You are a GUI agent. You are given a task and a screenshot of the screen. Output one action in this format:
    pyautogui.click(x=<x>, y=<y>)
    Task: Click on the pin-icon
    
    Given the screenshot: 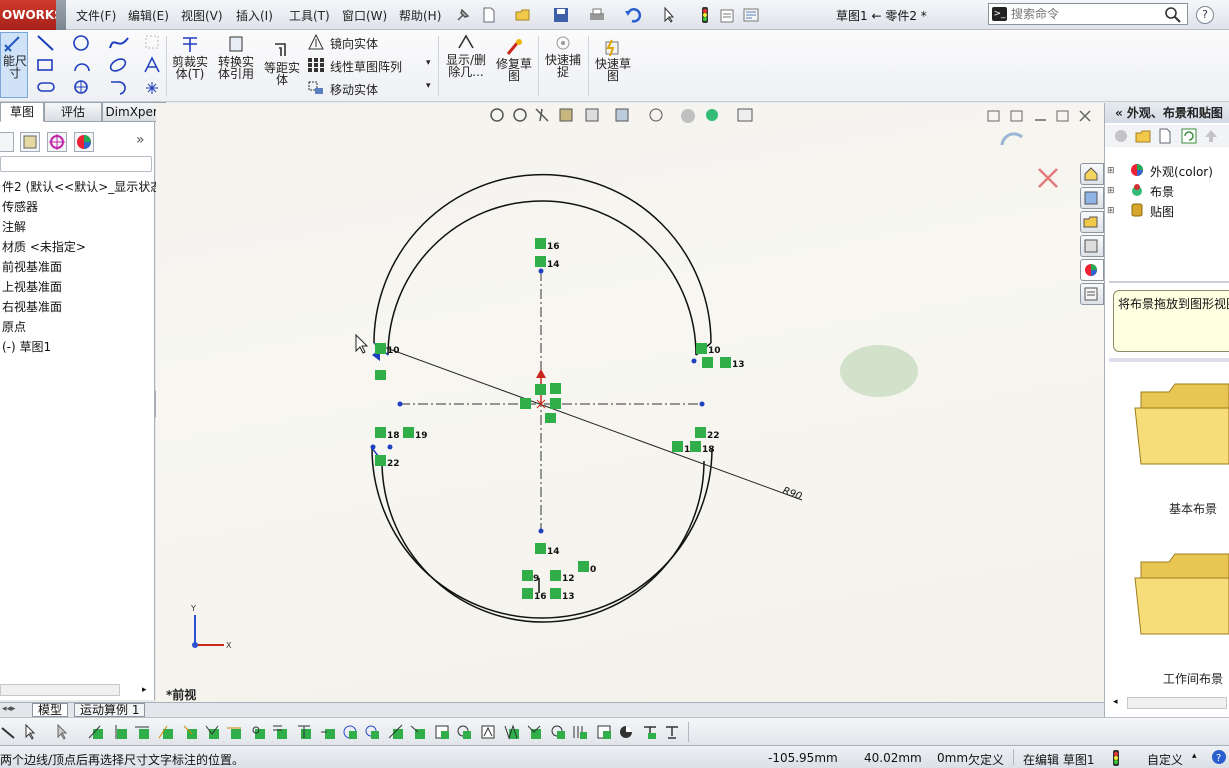 What is the action you would take?
    pyautogui.click(x=463, y=15)
    